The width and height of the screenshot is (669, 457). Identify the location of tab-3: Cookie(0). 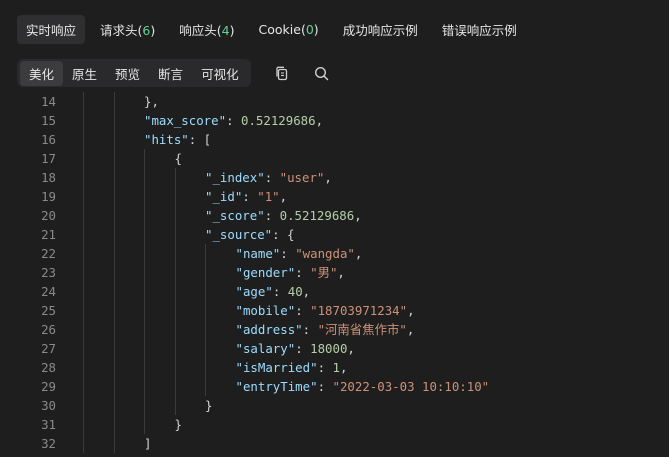
(289, 29).